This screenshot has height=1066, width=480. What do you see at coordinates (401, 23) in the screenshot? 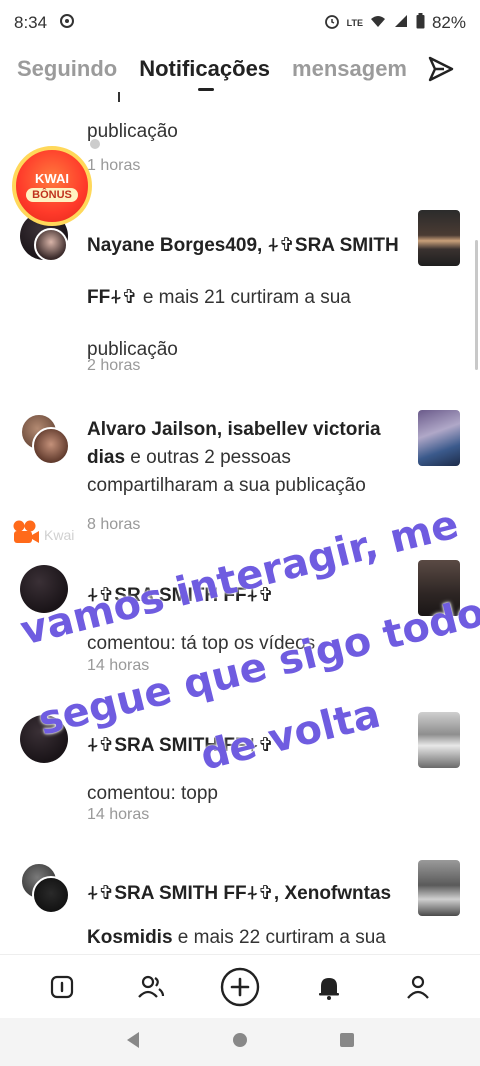
I see `signal-icon` at bounding box center [401, 23].